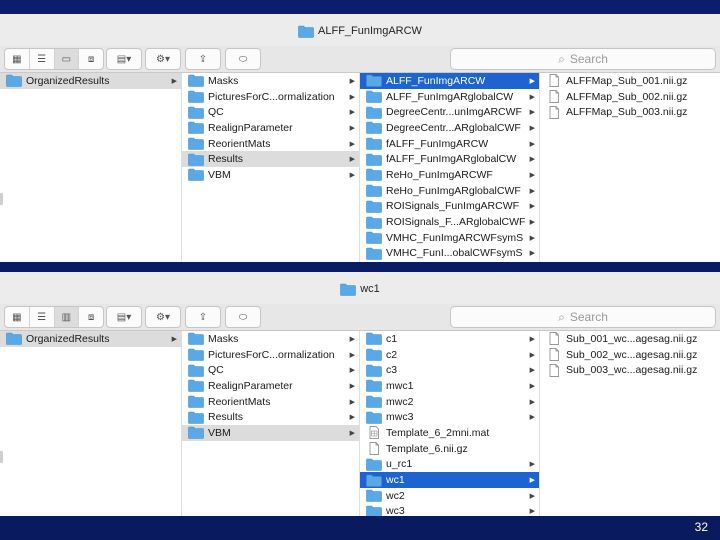 The height and width of the screenshot is (540, 720). Describe the element at coordinates (454, 253) in the screenshot. I see `item-label: VMHC_FunI...obalCWFsymS` at that location.